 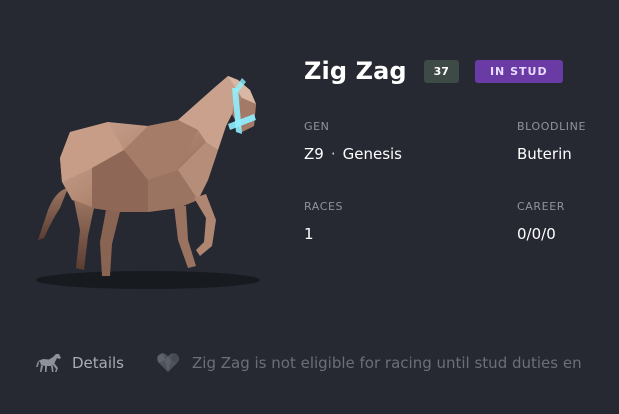 I want to click on career-label: CAREER, so click(x=541, y=206).